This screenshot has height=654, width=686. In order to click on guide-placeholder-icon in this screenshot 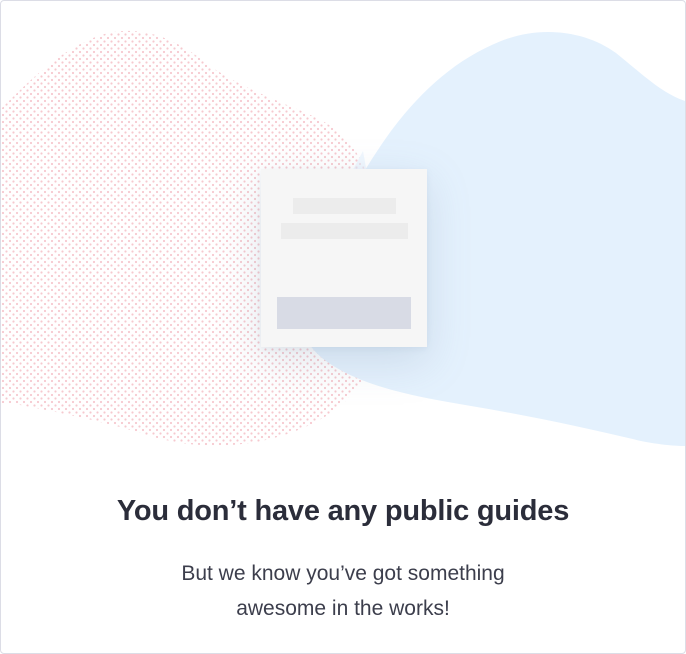, I will do `click(344, 258)`.